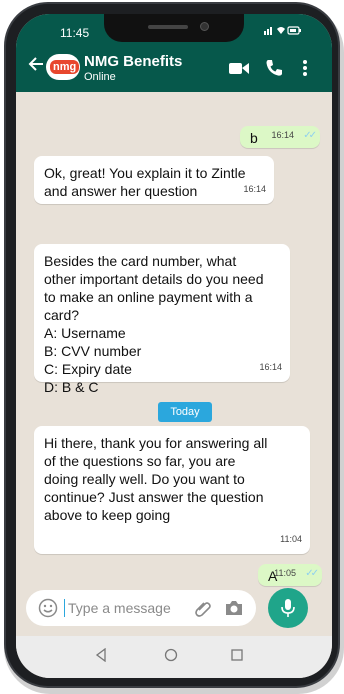  Describe the element at coordinates (48, 610) in the screenshot. I see `emoji-icon` at that location.